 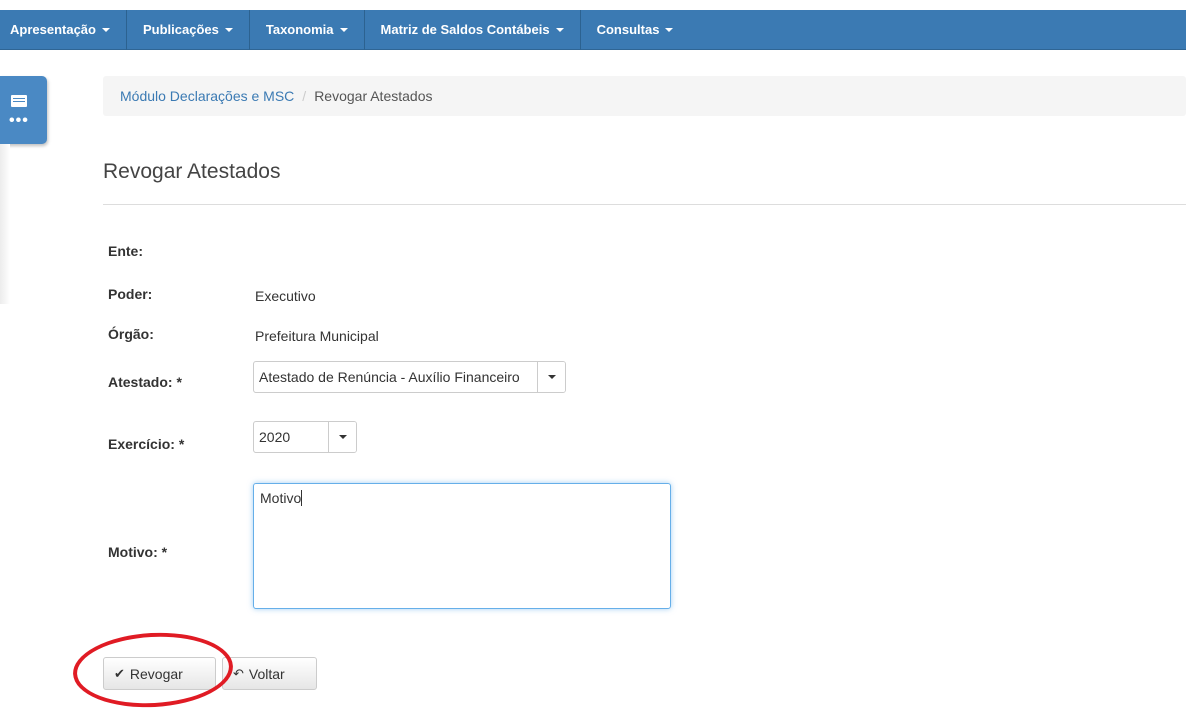 I want to click on exercicio-label: Exercício: *, so click(x=146, y=444).